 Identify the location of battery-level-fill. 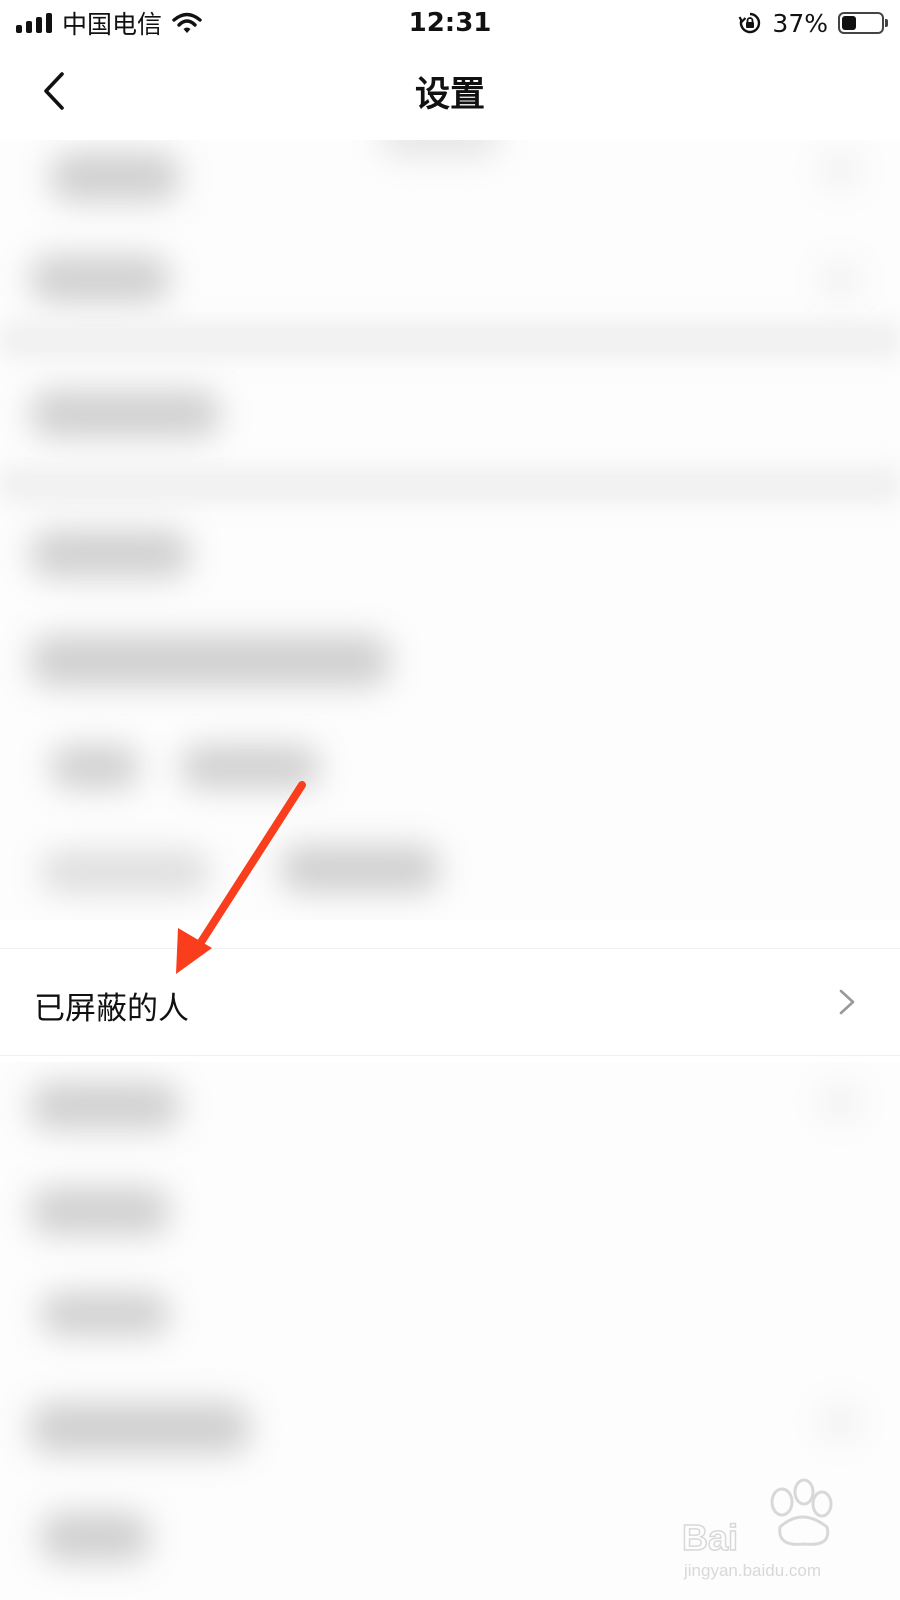
(849, 23).